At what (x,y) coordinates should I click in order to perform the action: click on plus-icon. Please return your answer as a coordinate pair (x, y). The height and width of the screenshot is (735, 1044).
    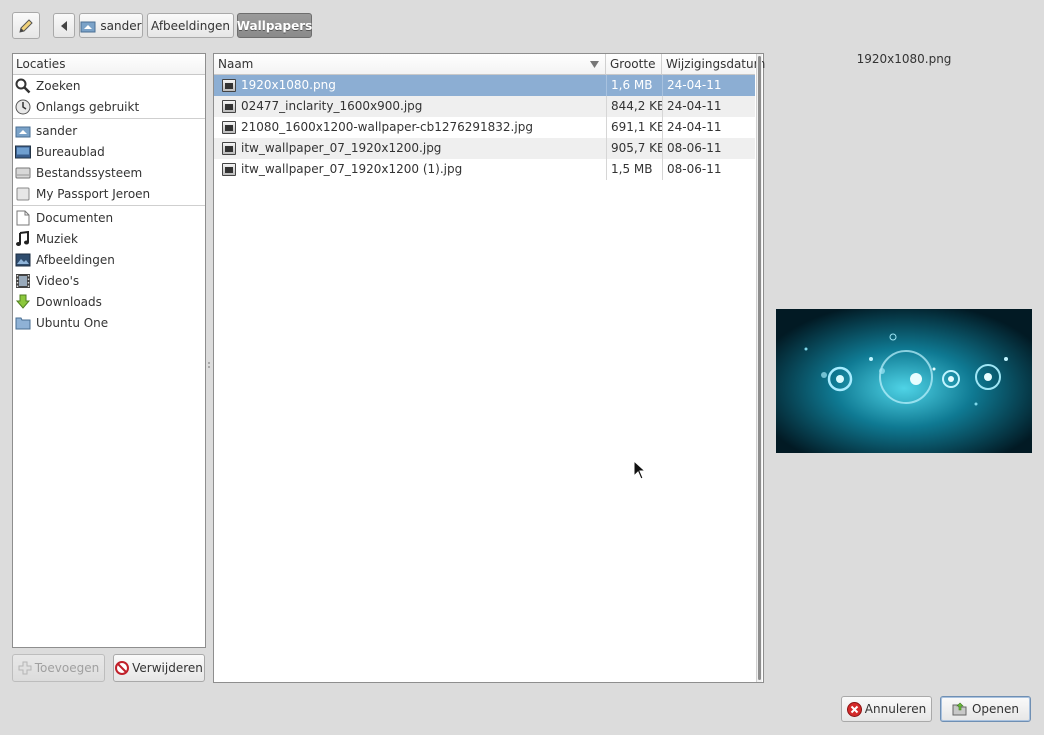
    Looking at the image, I should click on (25, 668).